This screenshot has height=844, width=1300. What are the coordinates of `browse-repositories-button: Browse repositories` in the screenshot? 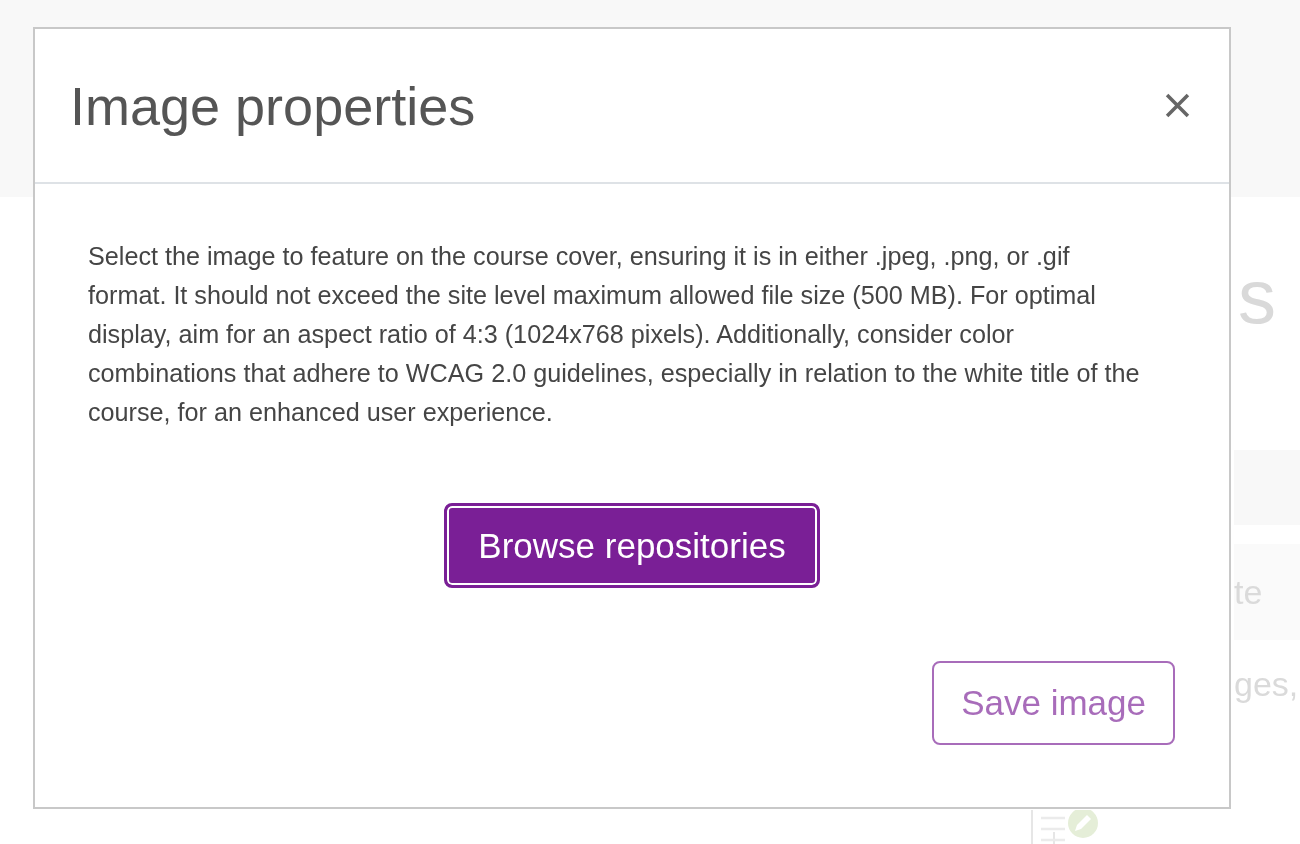 It's located at (632, 545).